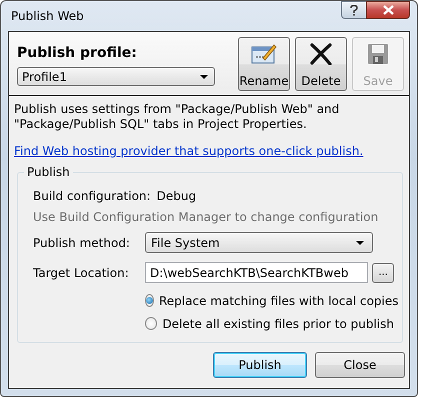 The width and height of the screenshot is (425, 401). I want to click on close-icon, so click(388, 10).